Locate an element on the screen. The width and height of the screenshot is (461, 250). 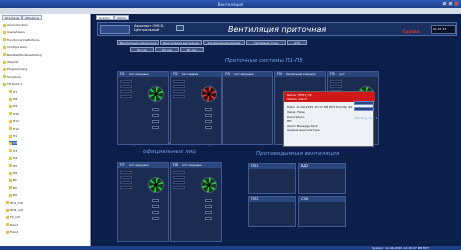
home-icon is located at coordinates (180, 28).